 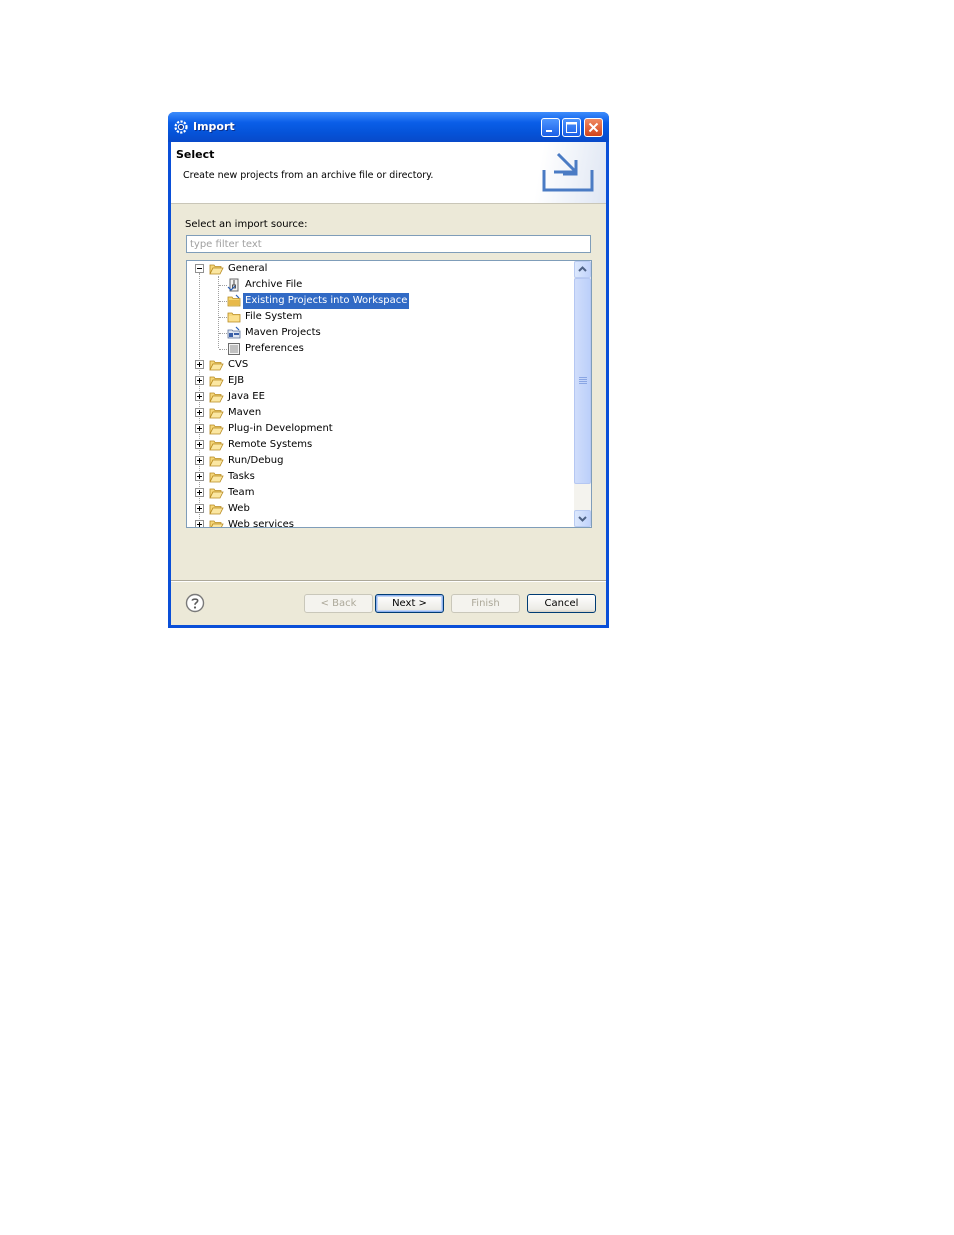 I want to click on header-banner, so click(x=566, y=172).